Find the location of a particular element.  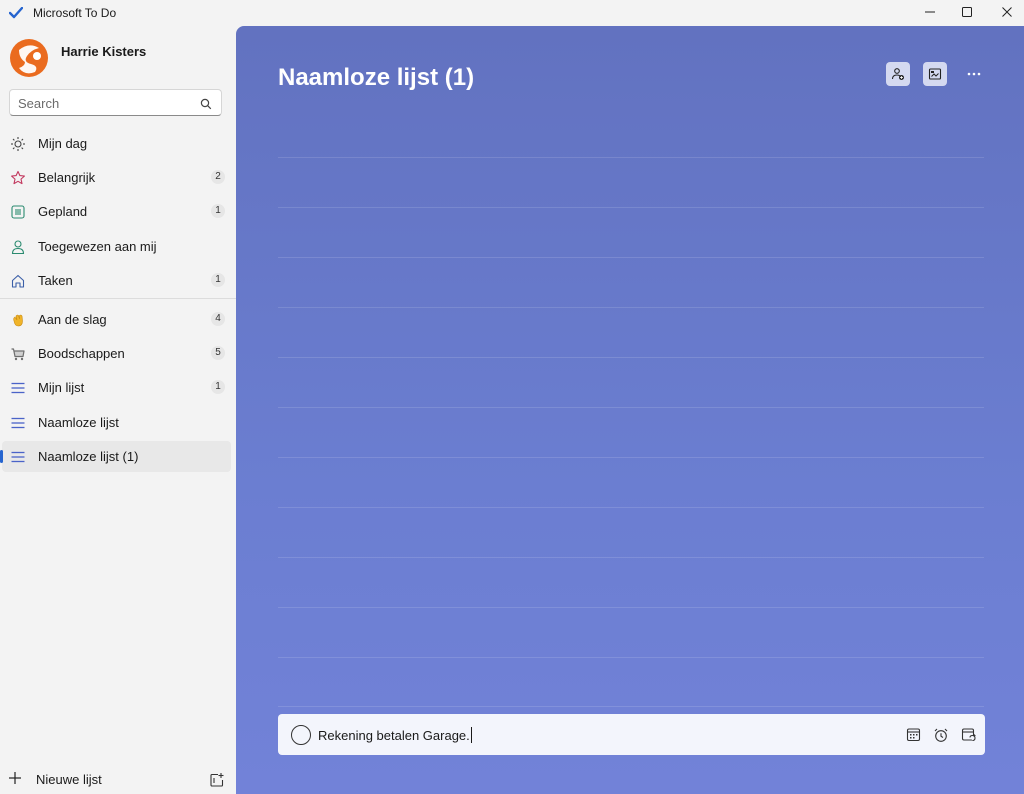

sidebar-item-mijn-dag: Mijn dag is located at coordinates (116, 143).